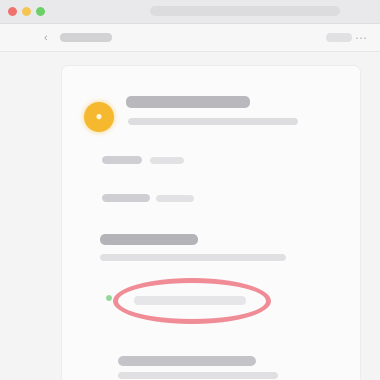  I want to click on footer-description, so click(198, 375).